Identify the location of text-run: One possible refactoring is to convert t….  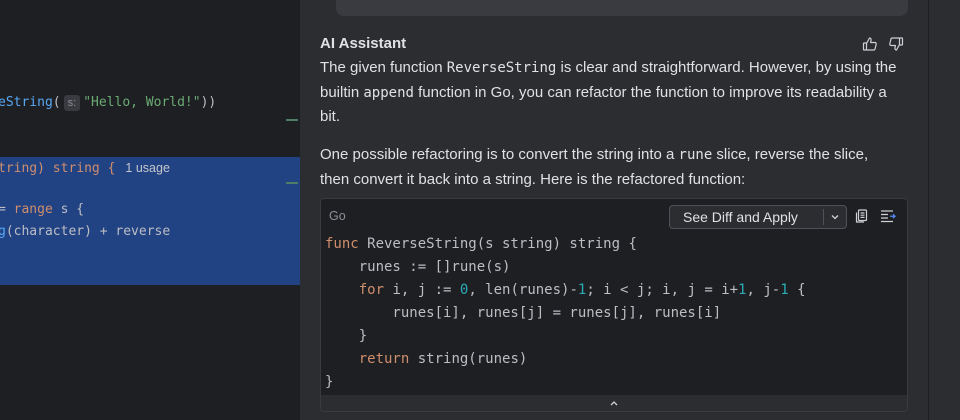
(499, 154).